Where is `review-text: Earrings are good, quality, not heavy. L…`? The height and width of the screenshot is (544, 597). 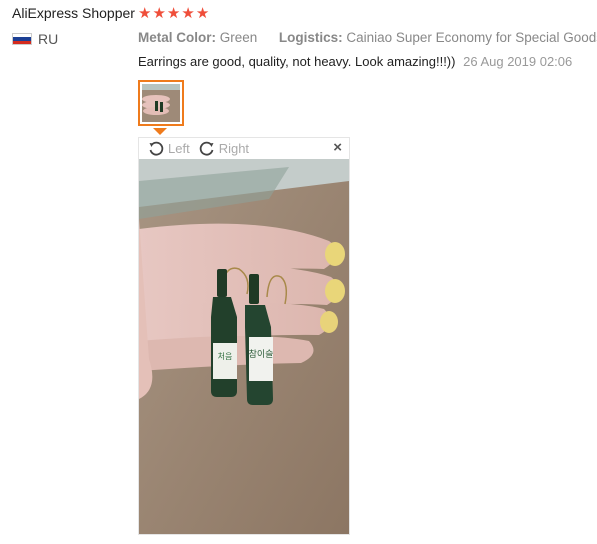 review-text: Earrings are good, quality, not heavy. L… is located at coordinates (297, 61).